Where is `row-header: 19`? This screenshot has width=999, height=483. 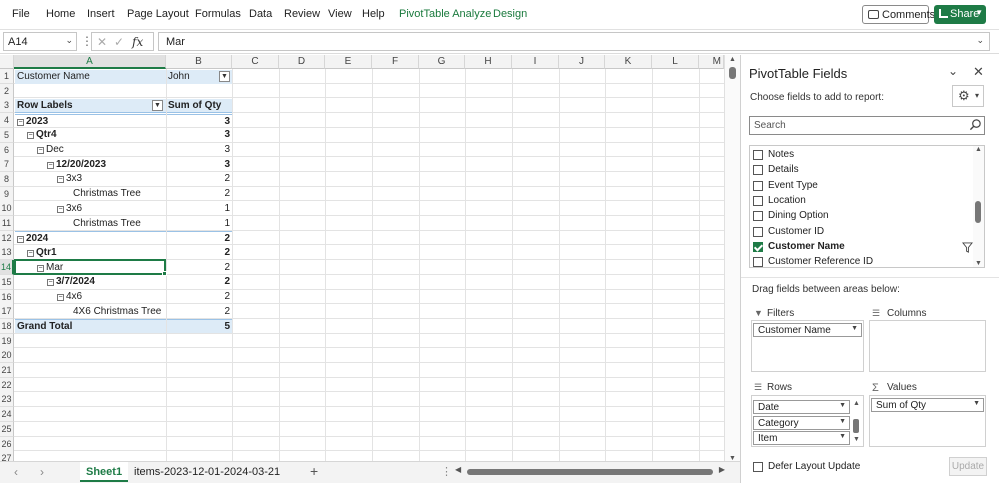 row-header: 19 is located at coordinates (7, 341).